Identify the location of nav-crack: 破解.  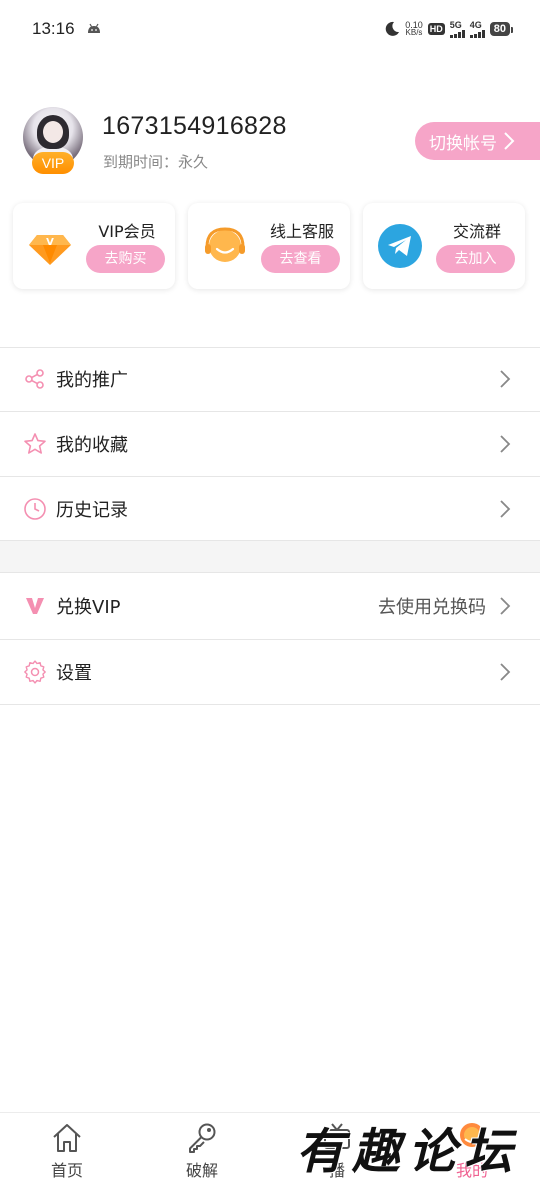
(202, 1151).